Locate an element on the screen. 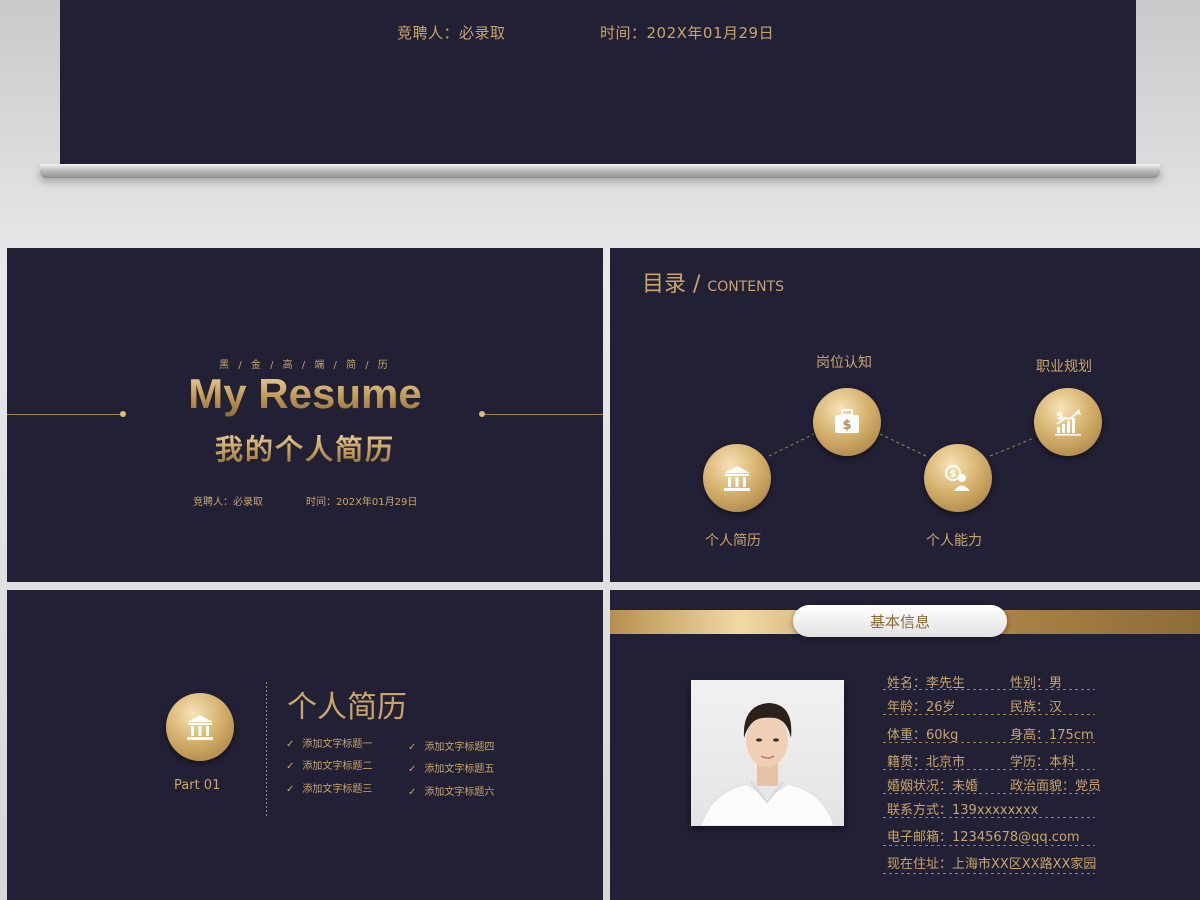  cover-kicker: 黑 / 金 / 高 / 端 / 简 / 历 is located at coordinates (305, 365).